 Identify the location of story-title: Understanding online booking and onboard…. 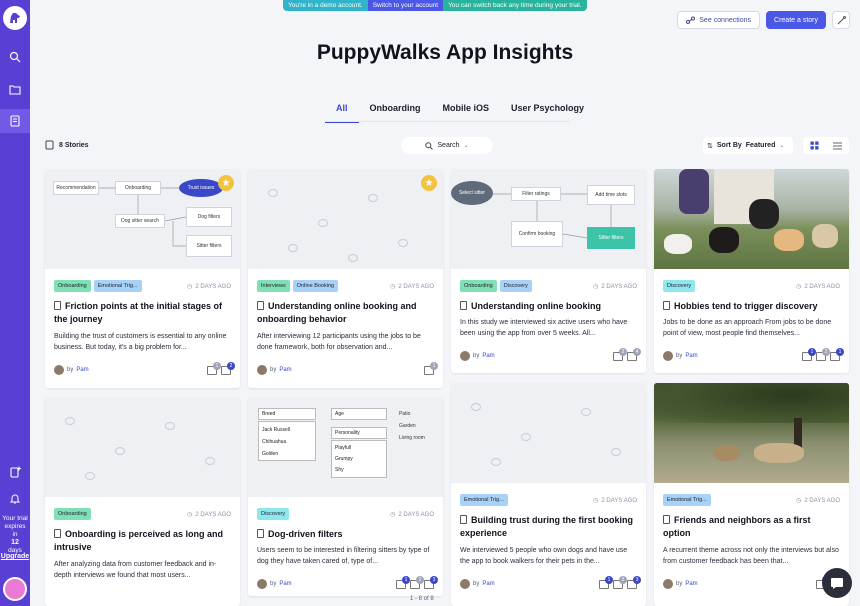
(345, 313).